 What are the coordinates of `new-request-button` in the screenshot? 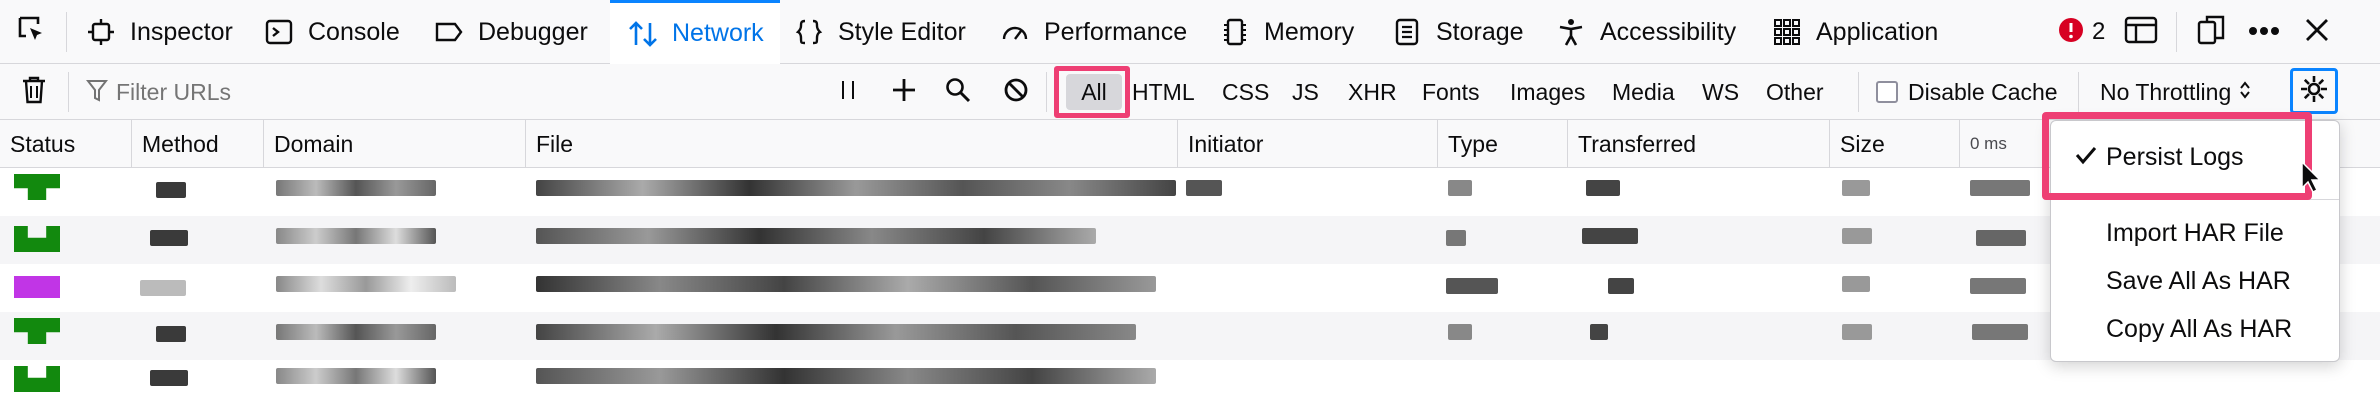 It's located at (904, 92).